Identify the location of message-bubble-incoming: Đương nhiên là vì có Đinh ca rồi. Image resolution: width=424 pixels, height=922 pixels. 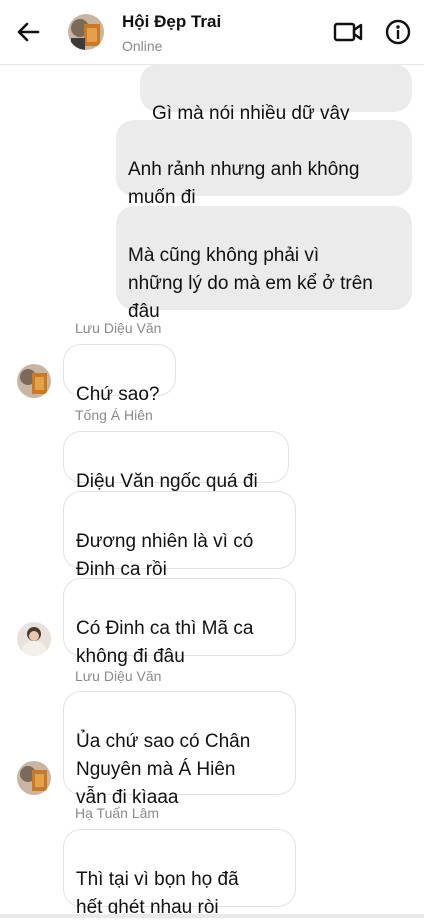
(179, 535).